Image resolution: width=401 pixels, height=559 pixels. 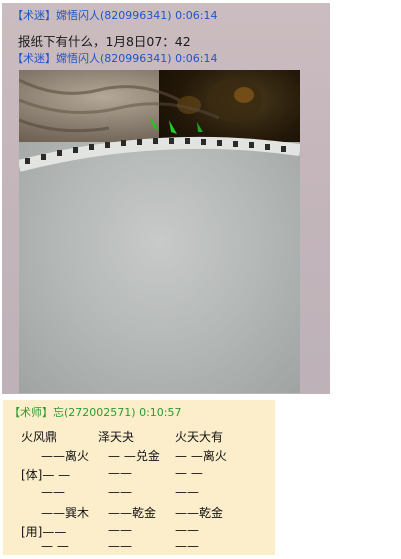 What do you see at coordinates (46, 475) in the screenshot?
I see `hexagram-line: [体]— —` at bounding box center [46, 475].